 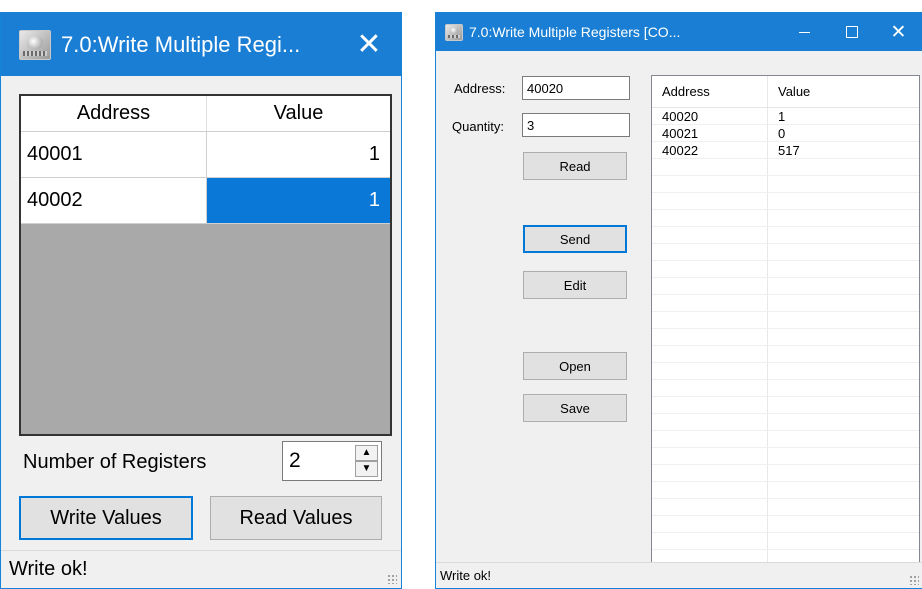 What do you see at coordinates (576, 125) in the screenshot?
I see `quantity-input: 3` at bounding box center [576, 125].